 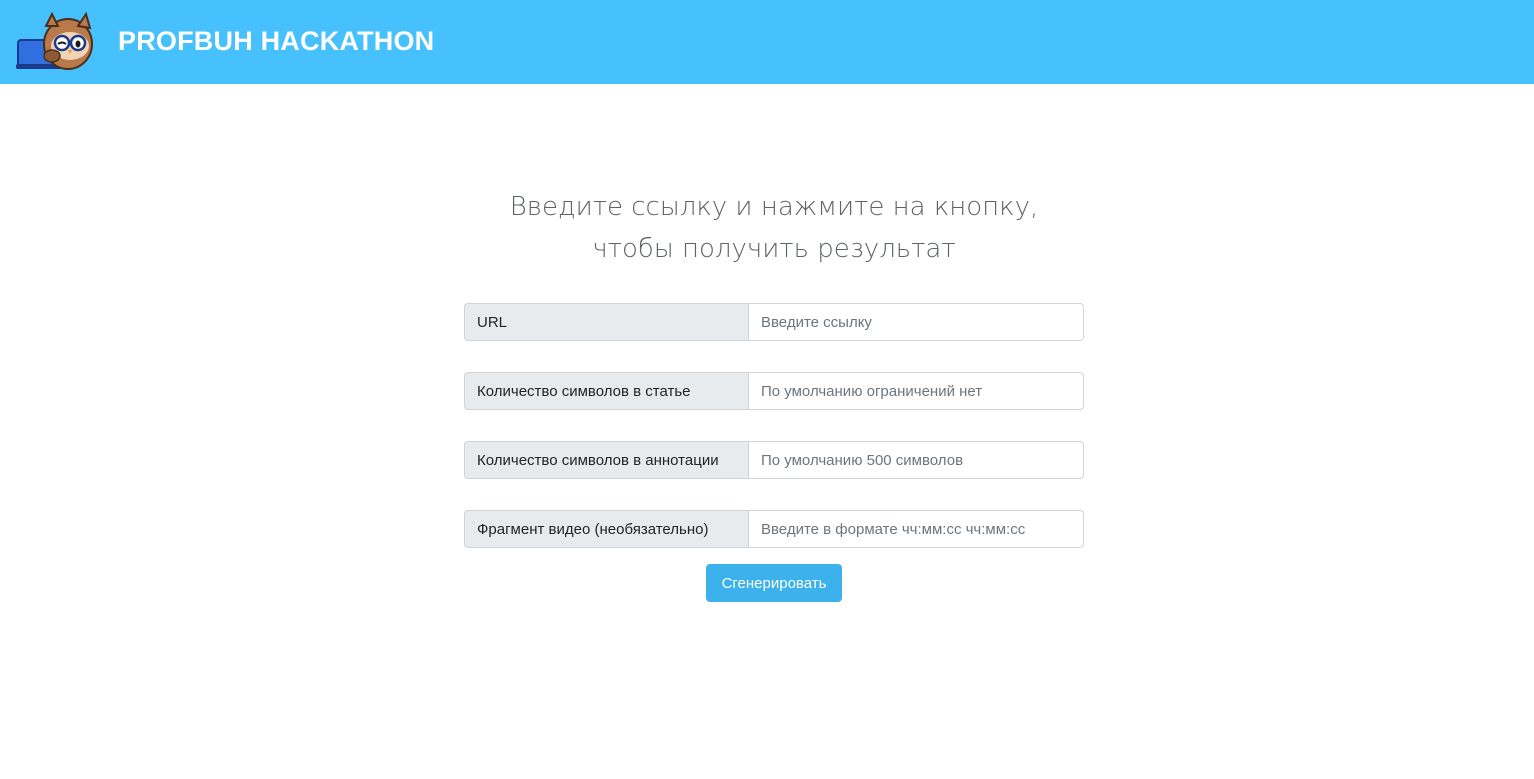 I want to click on video-fragment-input, so click(x=916, y=529).